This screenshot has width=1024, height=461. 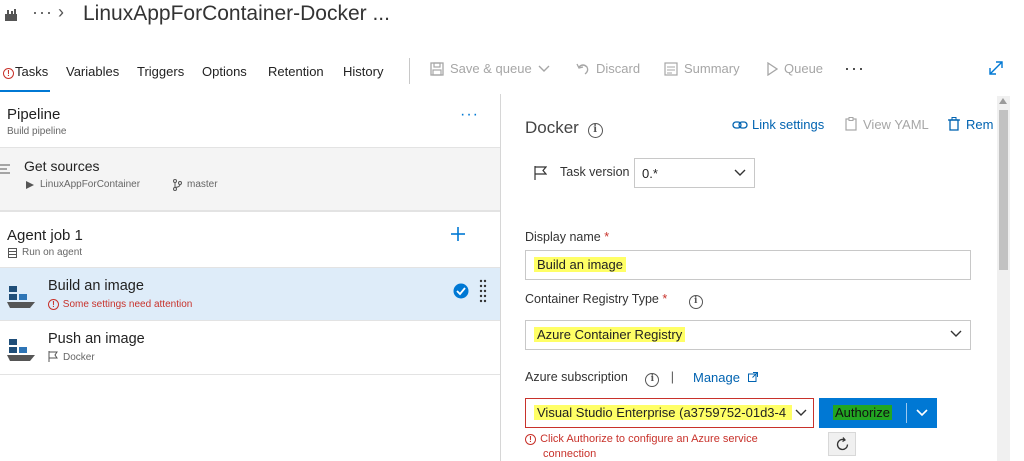 I want to click on tab-tasks: ! Tasks, so click(x=25, y=71).